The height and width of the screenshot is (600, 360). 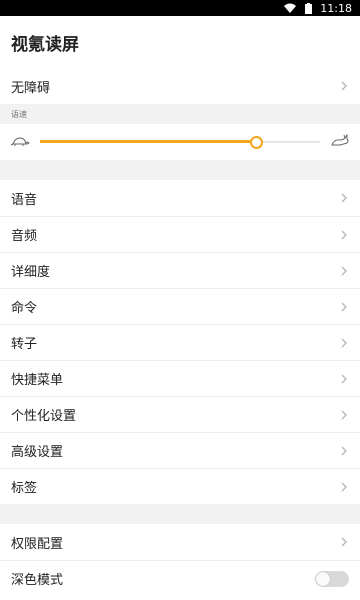 I want to click on menu-item-label: 详细度, so click(x=31, y=272).